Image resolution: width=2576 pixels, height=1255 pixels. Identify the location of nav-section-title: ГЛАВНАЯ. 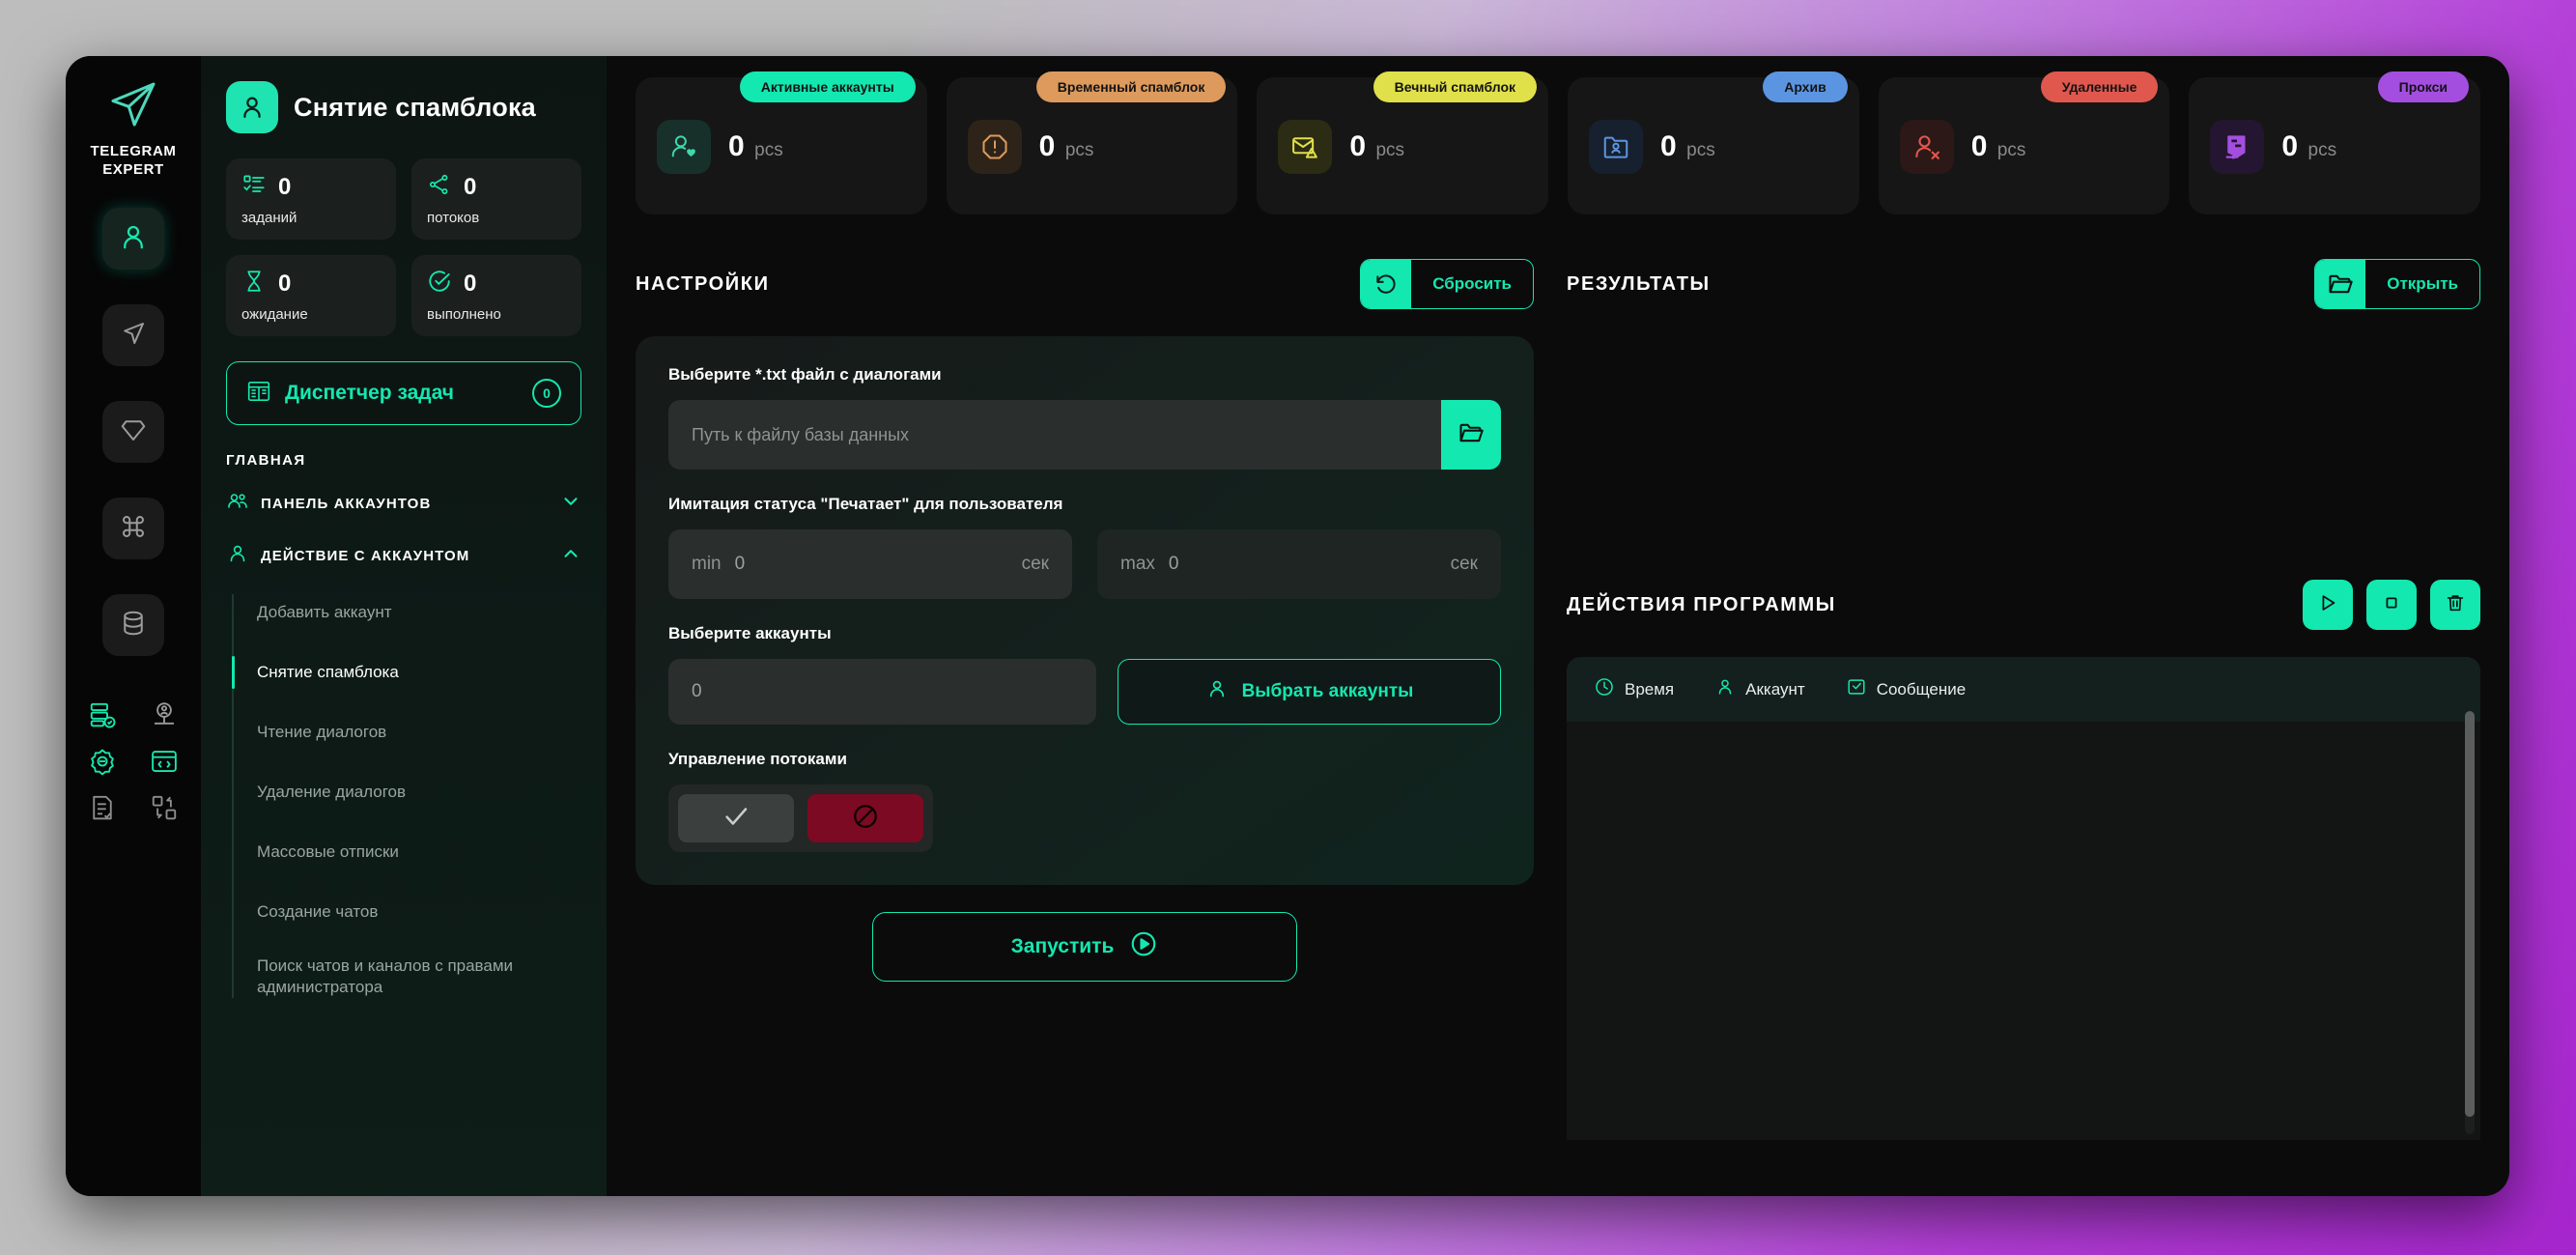
(266, 461).